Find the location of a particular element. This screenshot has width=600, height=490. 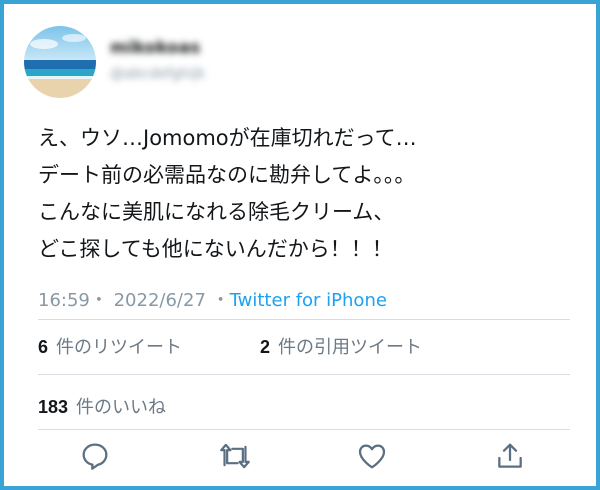

retweet-button is located at coordinates (235, 456).